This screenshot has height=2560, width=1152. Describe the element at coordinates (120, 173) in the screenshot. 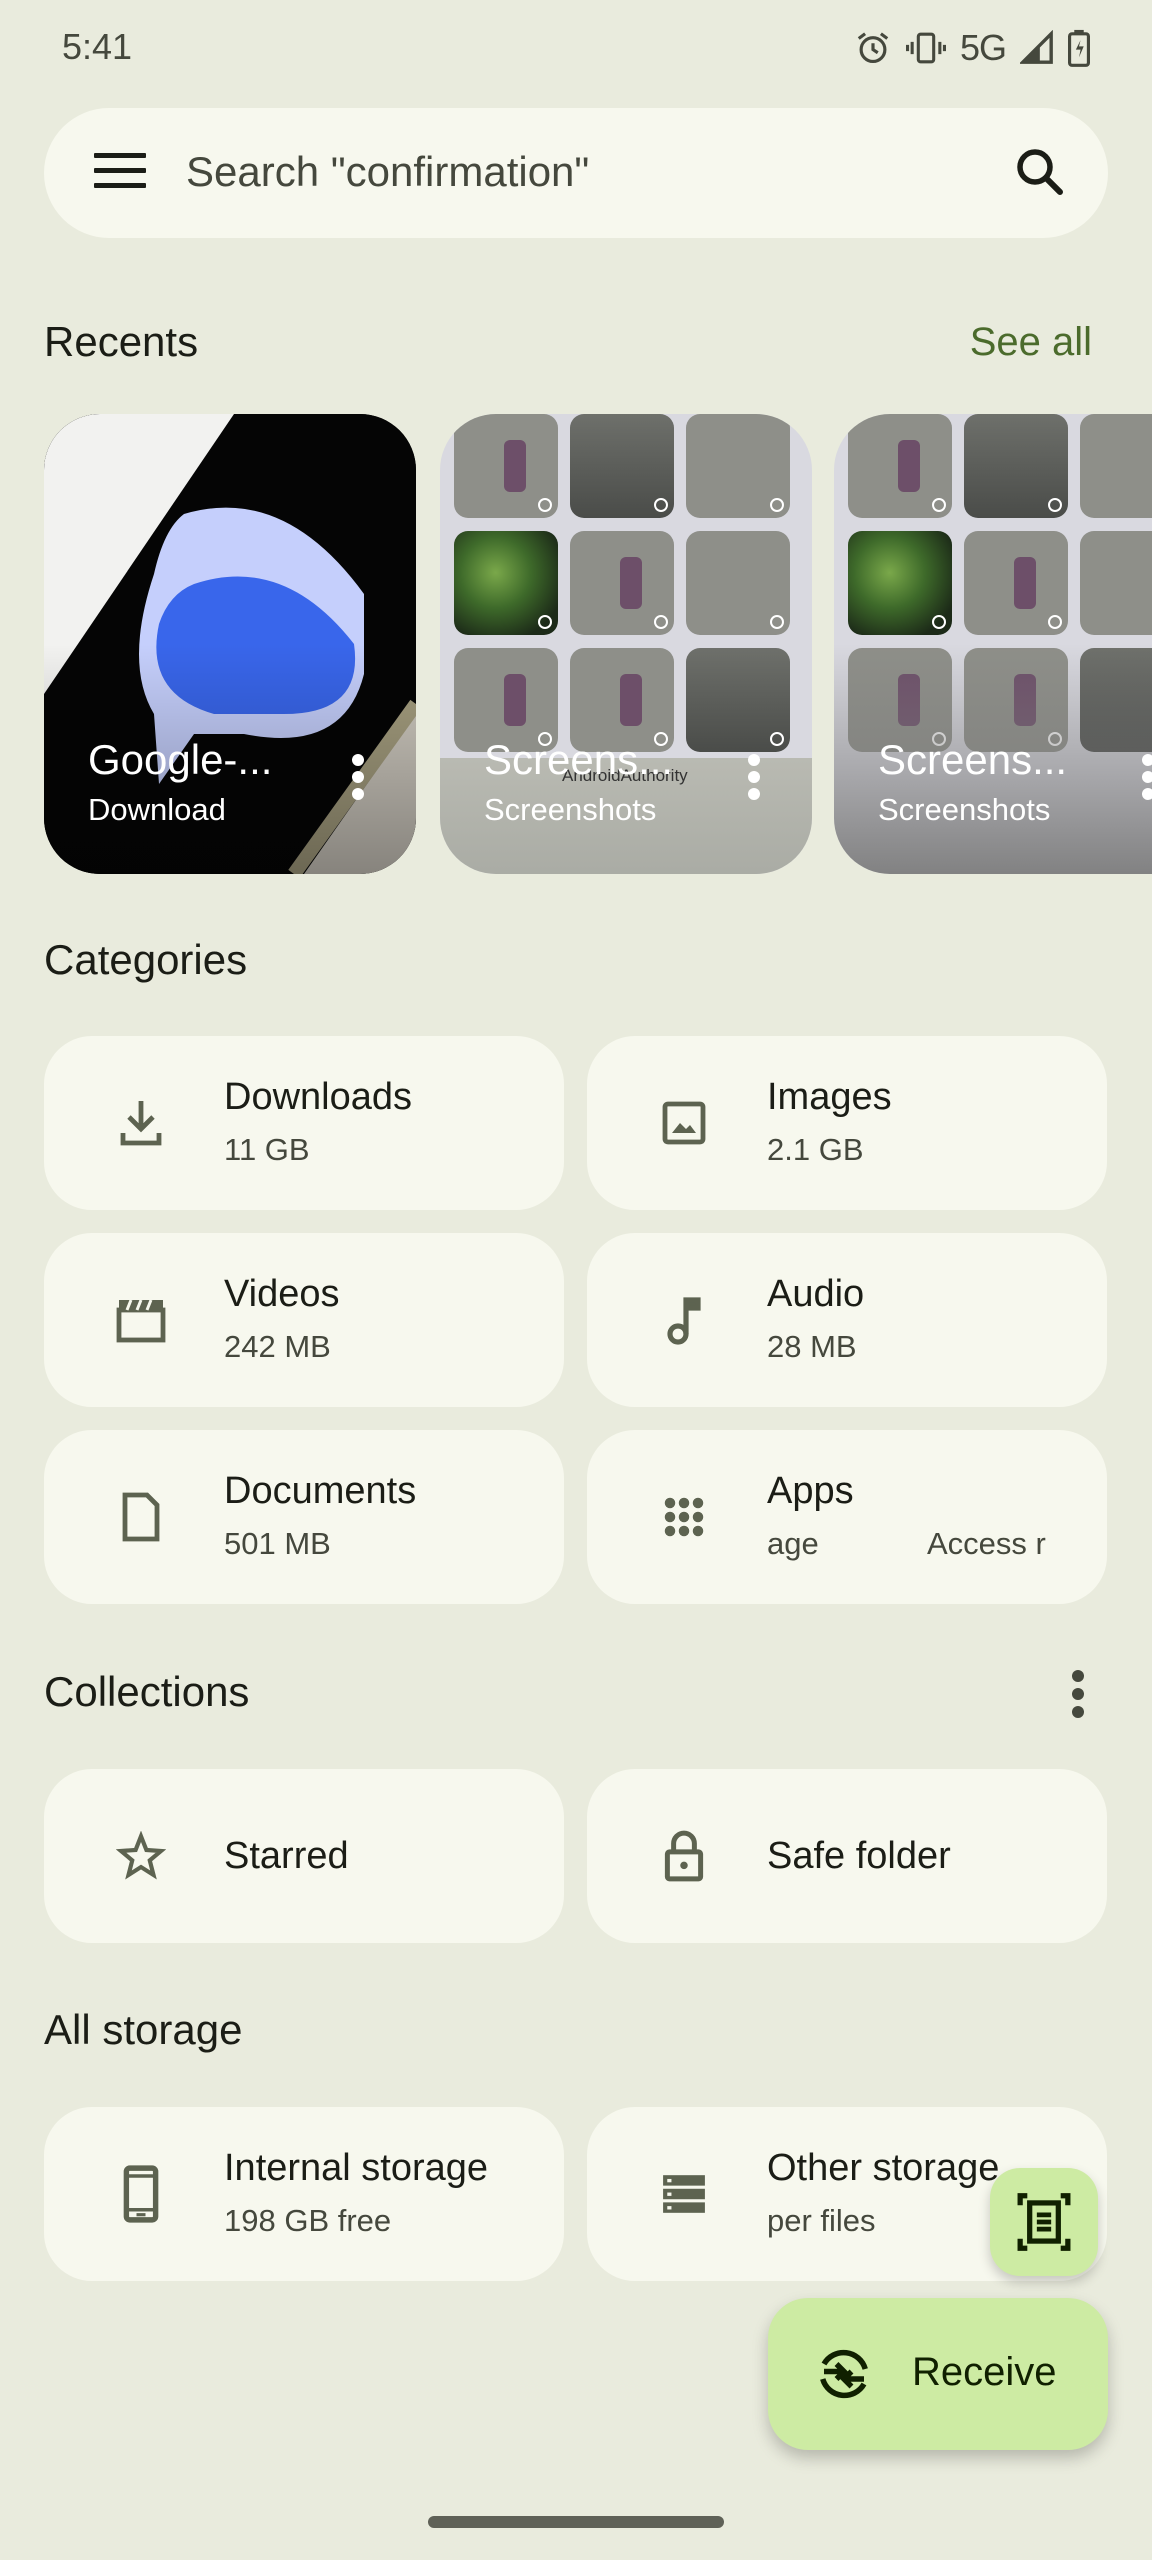

I see `hamburger-menu-icon` at that location.